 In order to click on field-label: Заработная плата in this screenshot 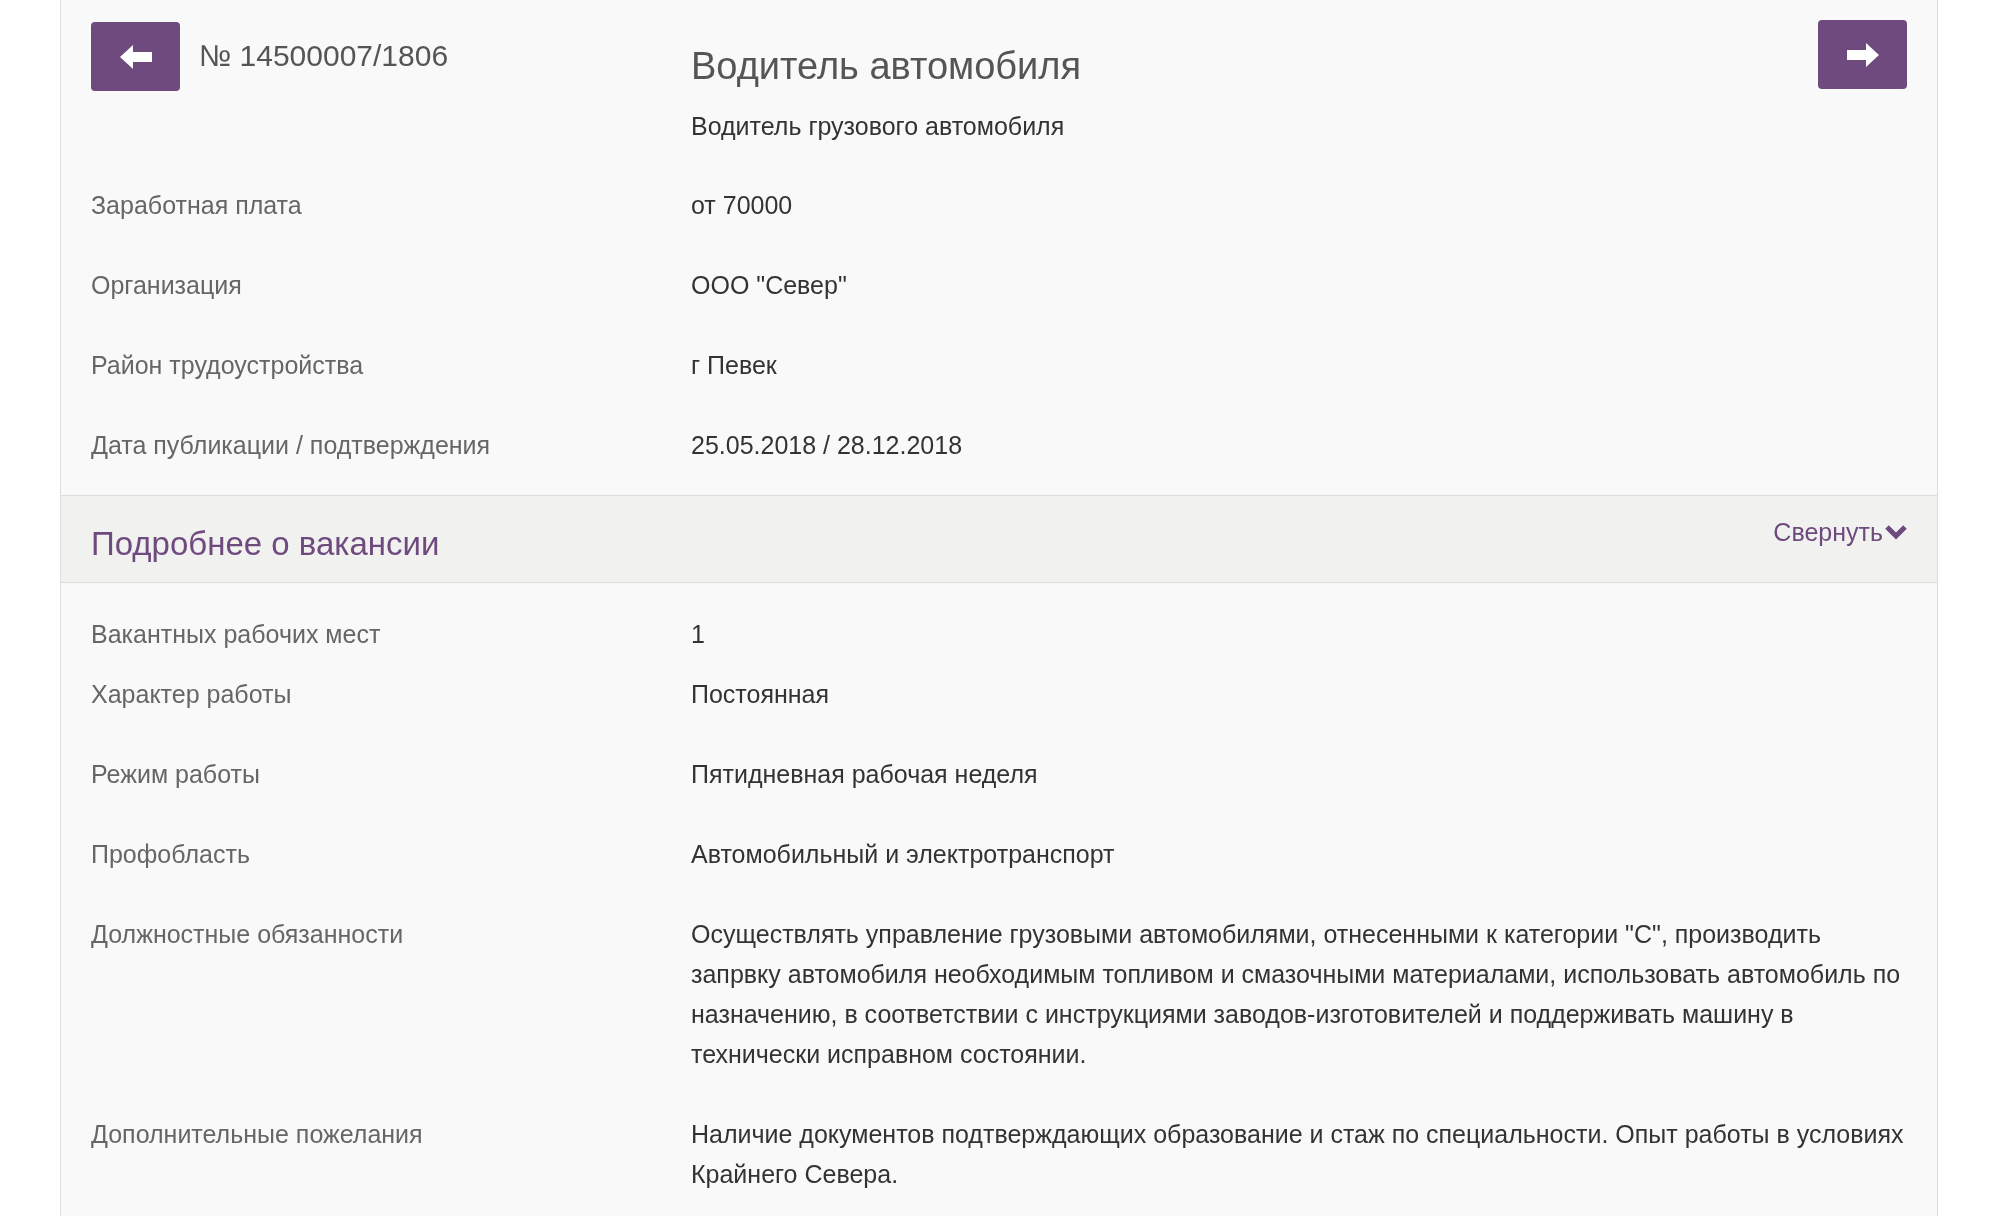, I will do `click(197, 205)`.